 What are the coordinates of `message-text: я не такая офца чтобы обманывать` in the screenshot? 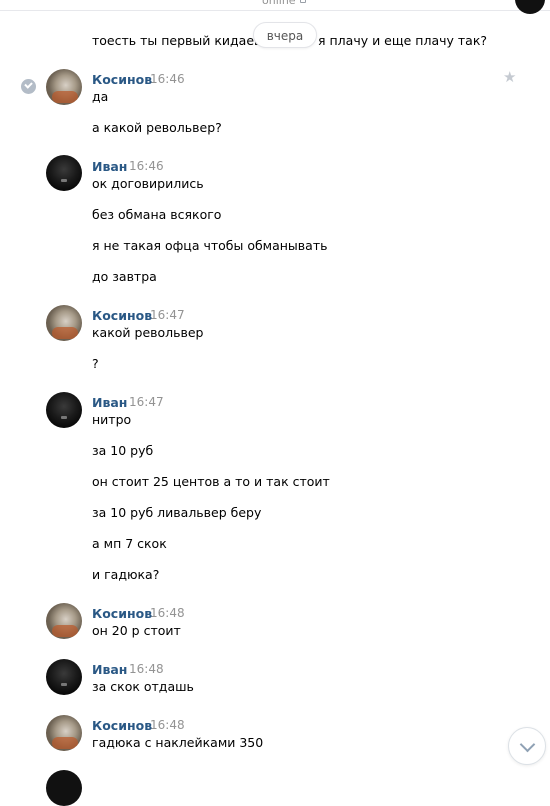 It's located at (210, 245).